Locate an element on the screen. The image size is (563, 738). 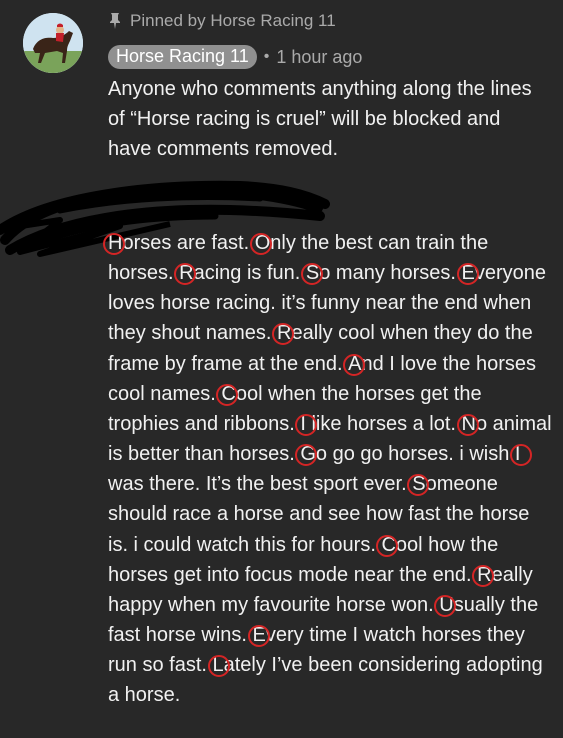
author-badge: Horse Racing 11 is located at coordinates (182, 57).